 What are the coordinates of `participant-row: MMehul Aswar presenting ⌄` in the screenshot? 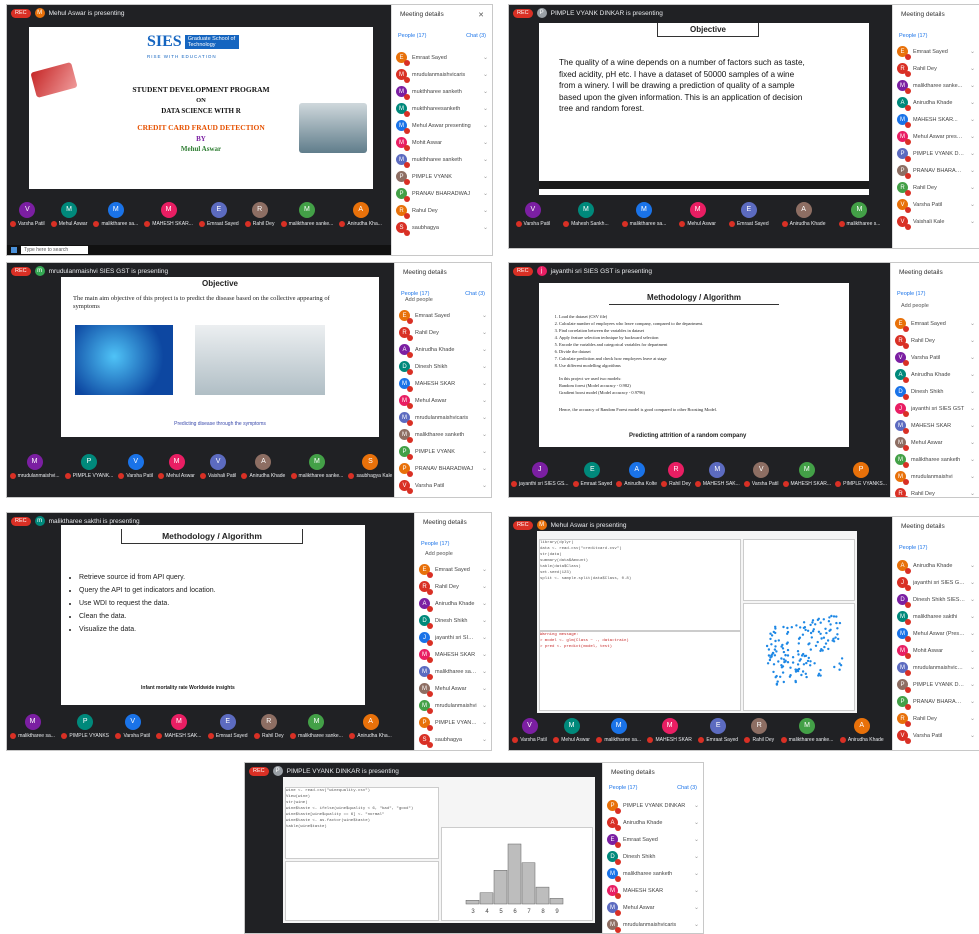 It's located at (936, 136).